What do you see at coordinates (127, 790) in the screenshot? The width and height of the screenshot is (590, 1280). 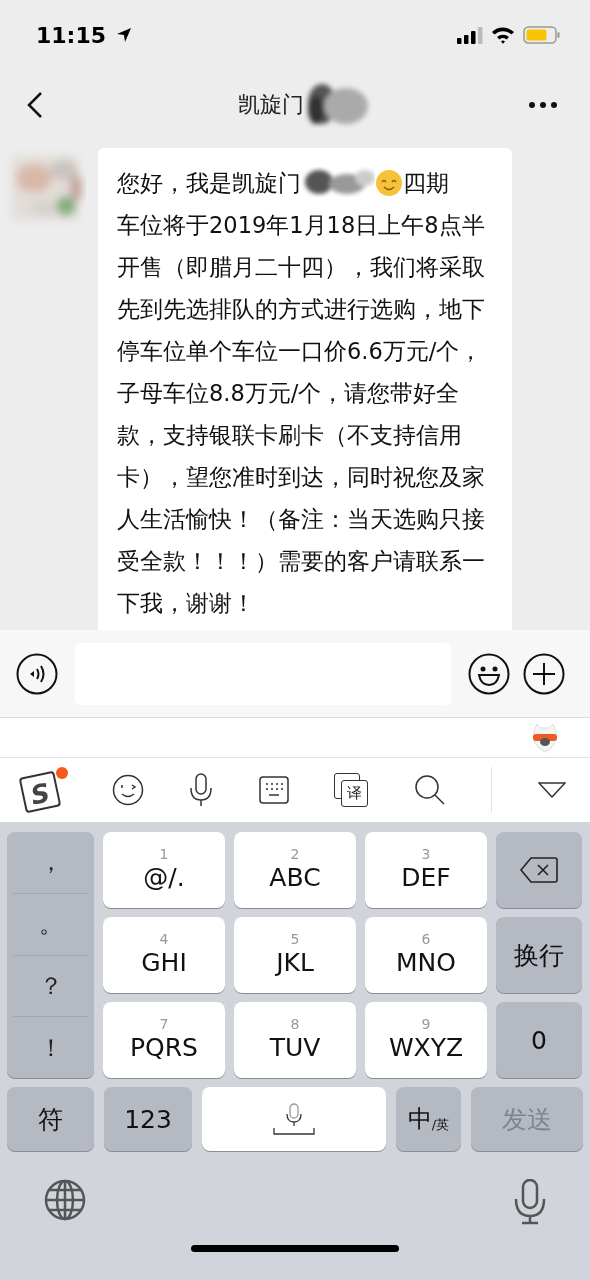 I see `wink-face-icon` at bounding box center [127, 790].